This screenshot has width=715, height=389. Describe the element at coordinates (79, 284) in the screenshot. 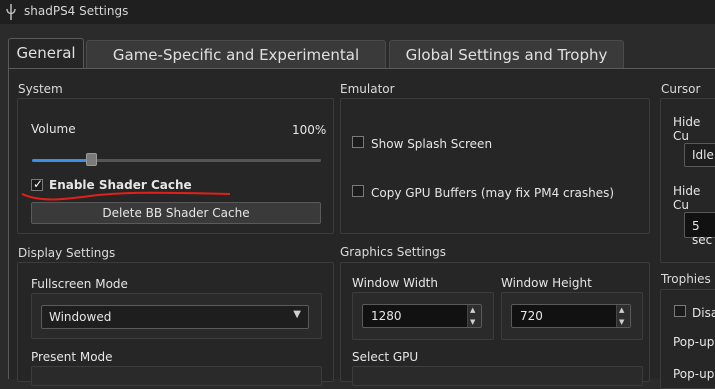

I see `fullscreen-mode-label: Fullscreen Mode` at that location.